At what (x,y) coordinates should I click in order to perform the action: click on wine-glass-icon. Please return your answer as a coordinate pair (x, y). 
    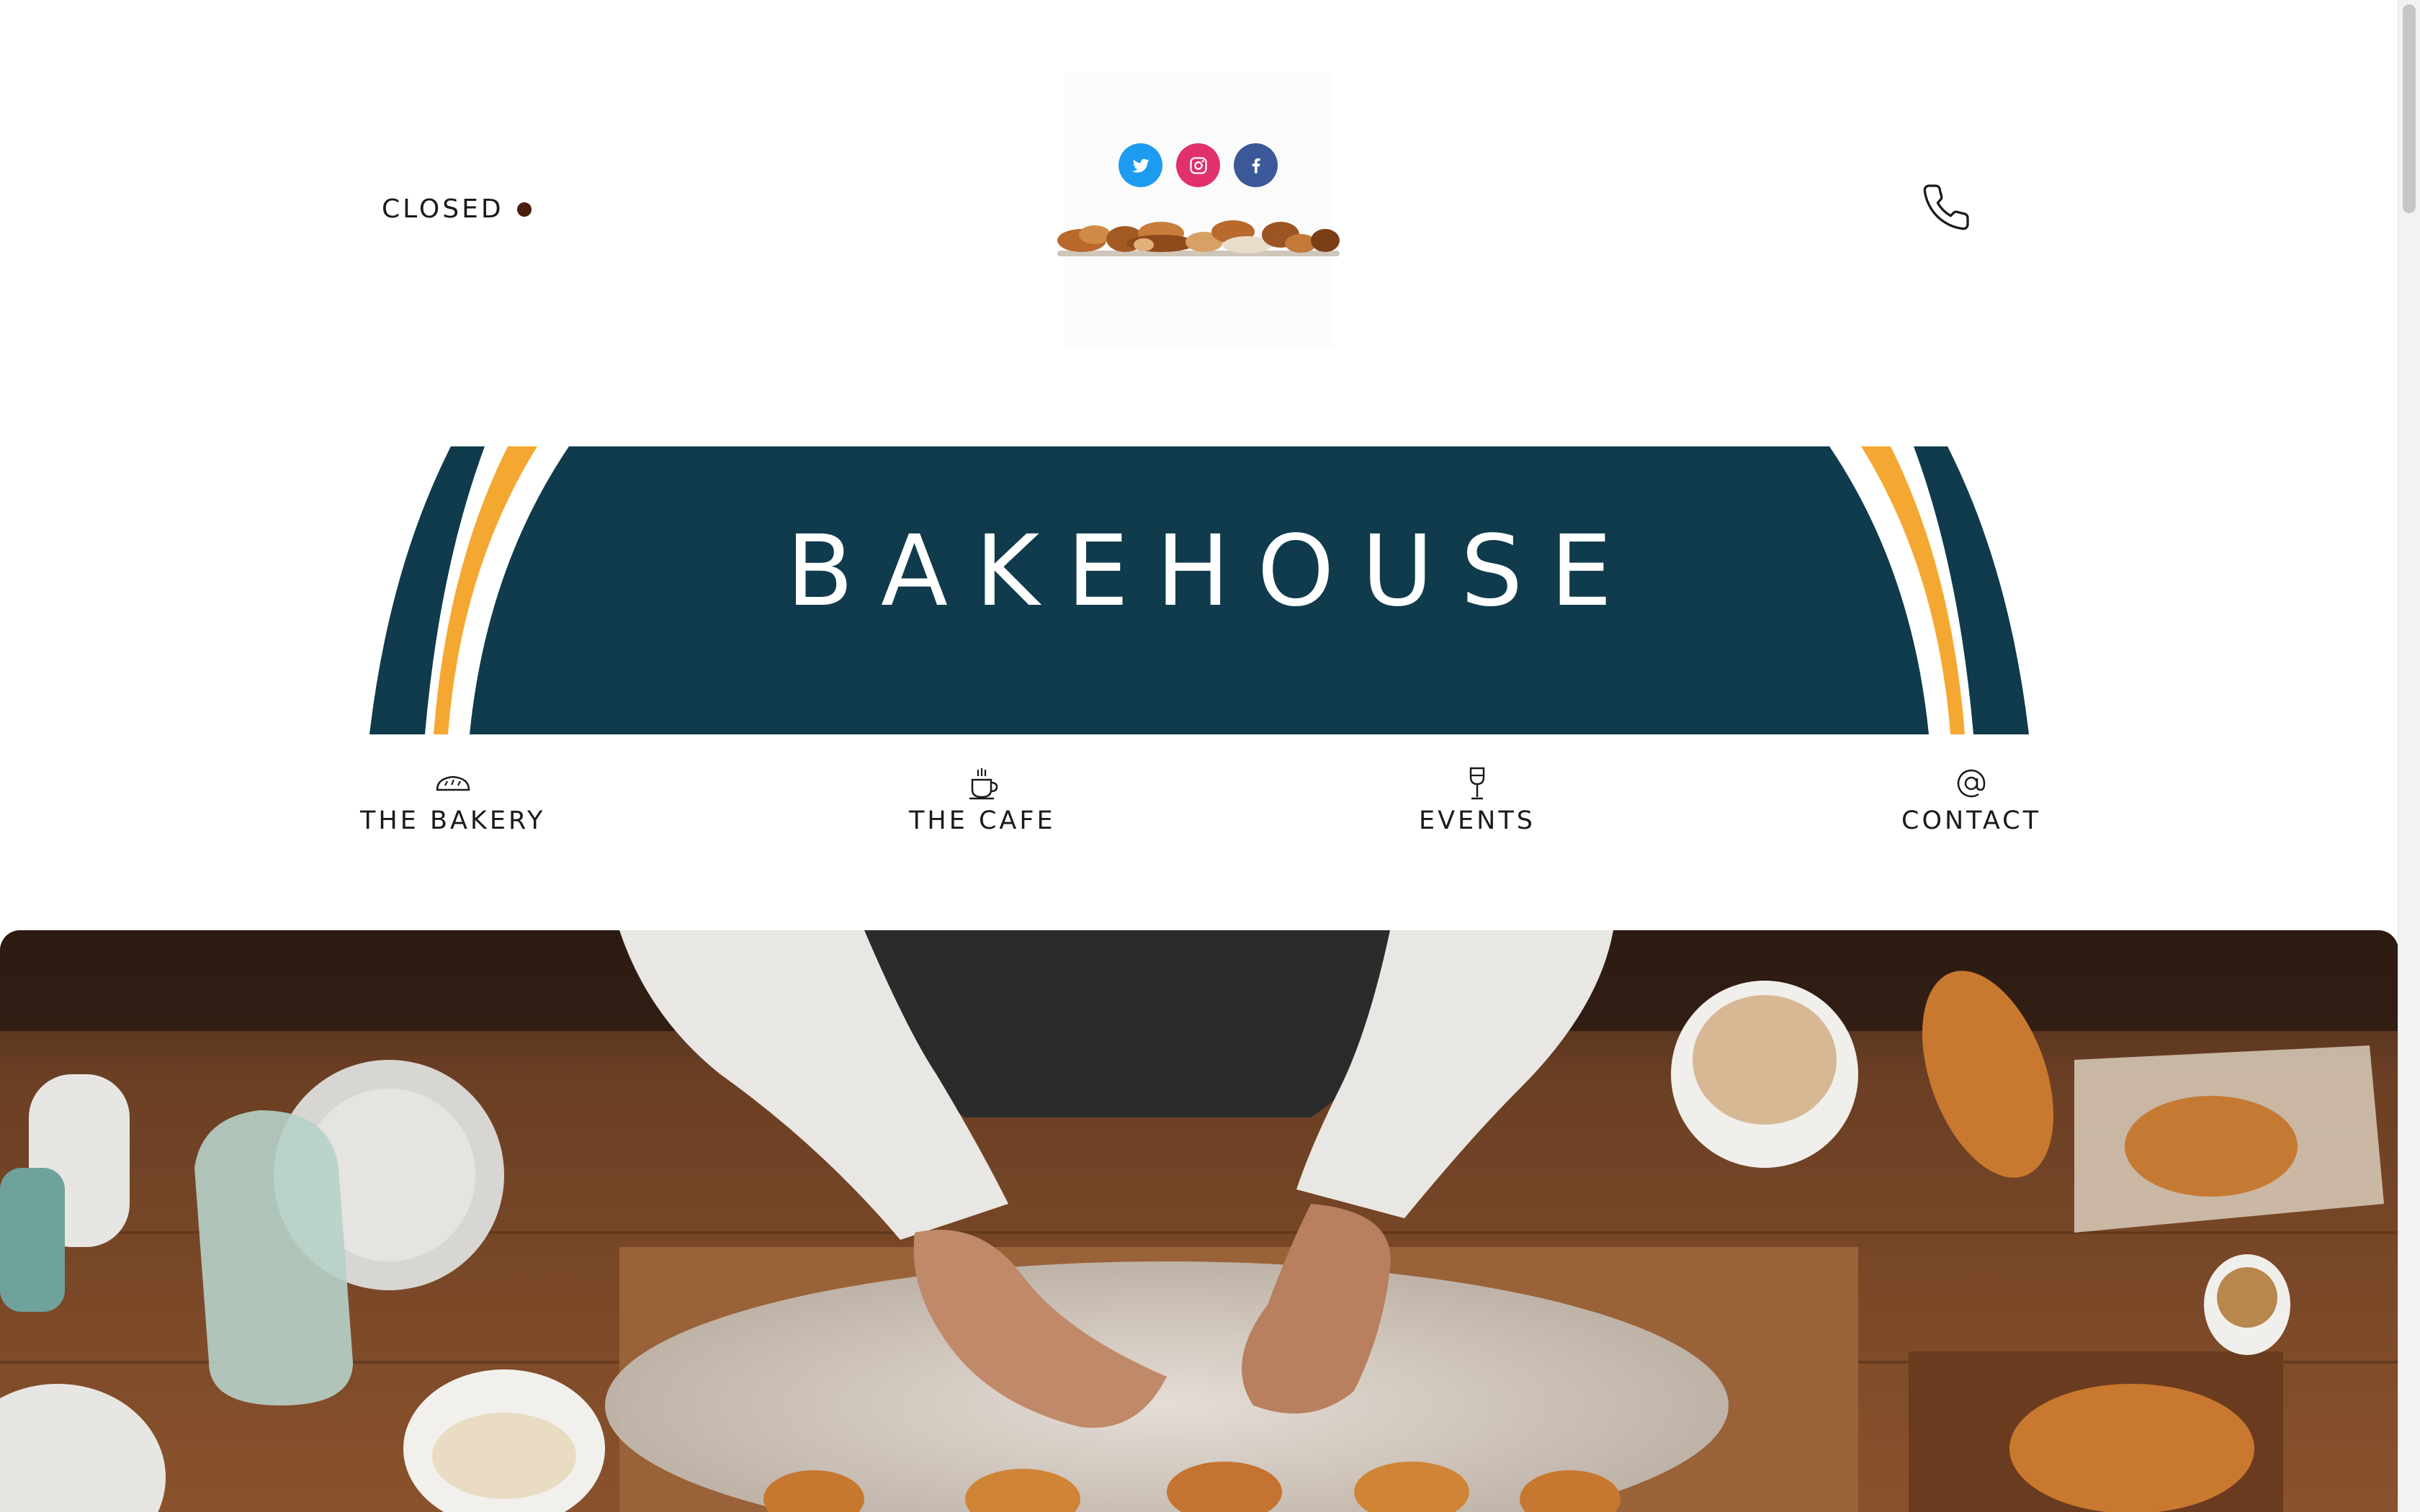
    Looking at the image, I should click on (1477, 783).